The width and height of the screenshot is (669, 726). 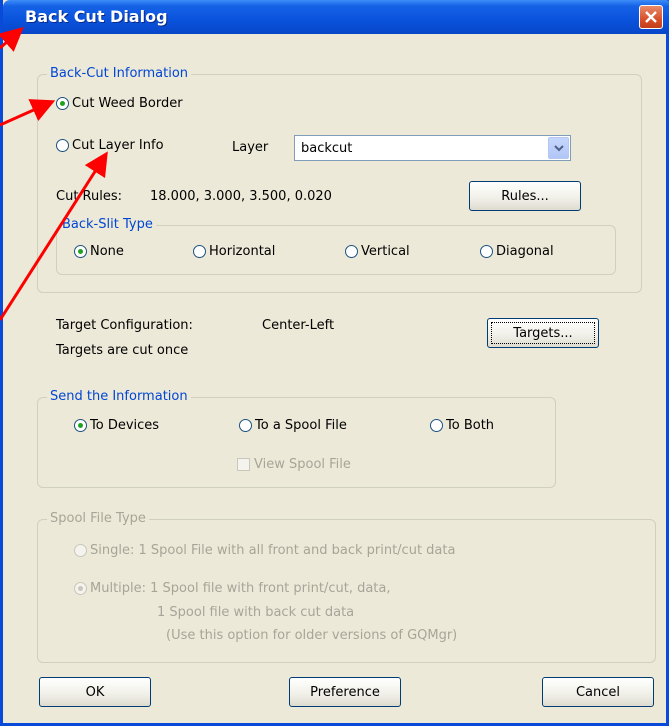 What do you see at coordinates (118, 145) in the screenshot?
I see `radio-label: Cut Layer Info` at bounding box center [118, 145].